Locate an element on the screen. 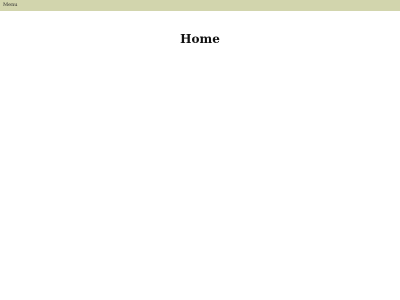 The height and width of the screenshot is (300, 400). top-nav-bar: Menu is located at coordinates (200, 5).